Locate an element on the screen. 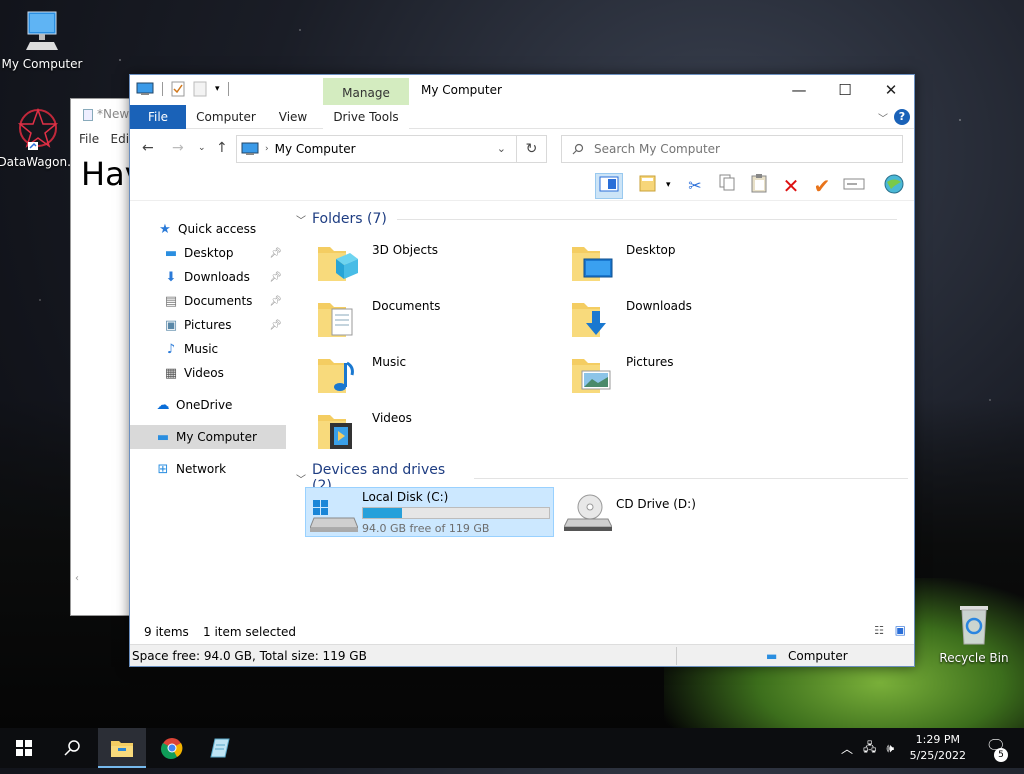  computer-icon: ▬ is located at coordinates (163, 437).